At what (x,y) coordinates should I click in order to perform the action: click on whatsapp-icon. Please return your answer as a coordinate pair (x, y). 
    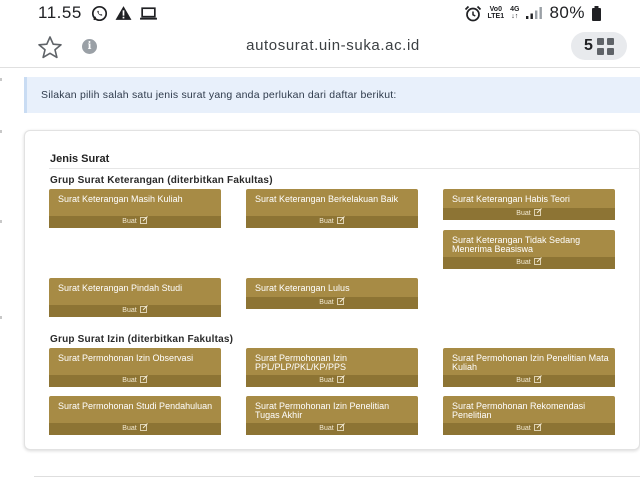
    Looking at the image, I should click on (99, 13).